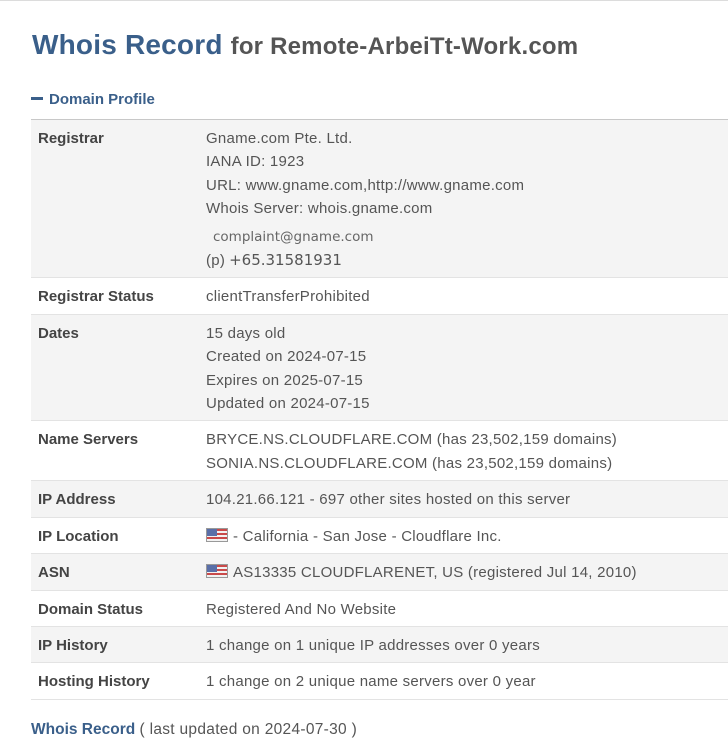 The image size is (728, 747). What do you see at coordinates (118, 368) in the screenshot?
I see `row-label: Dates` at bounding box center [118, 368].